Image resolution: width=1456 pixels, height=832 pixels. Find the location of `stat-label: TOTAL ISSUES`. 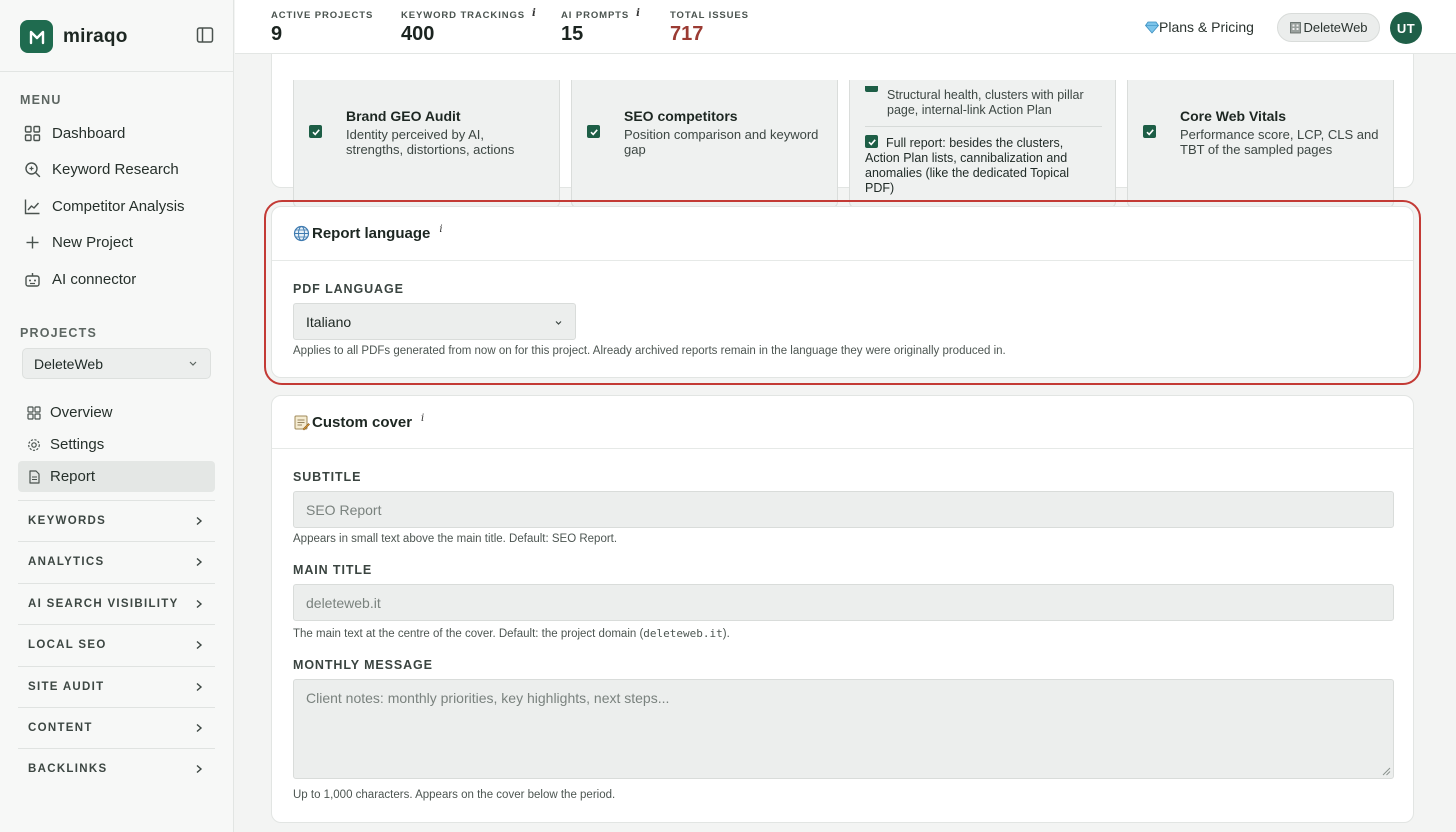

stat-label: TOTAL ISSUES is located at coordinates (709, 15).